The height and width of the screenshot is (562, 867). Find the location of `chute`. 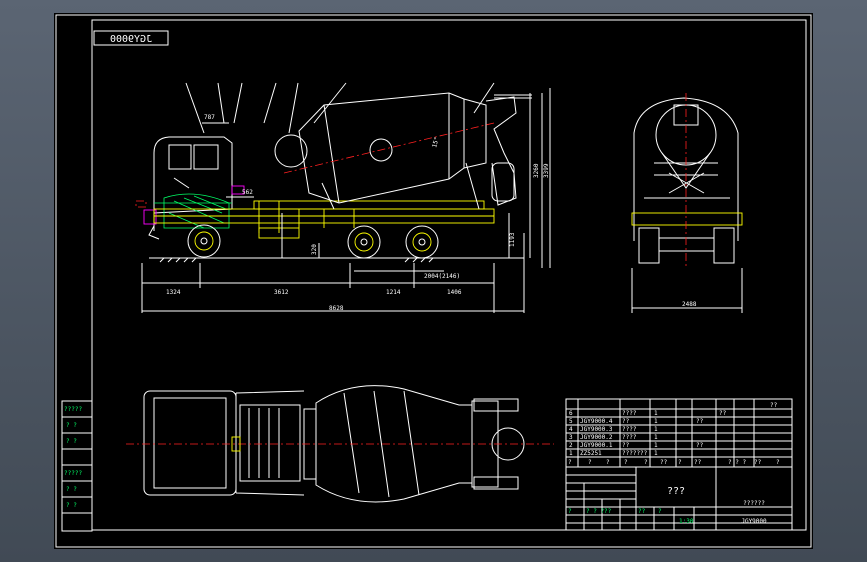

chute is located at coordinates (503, 182).